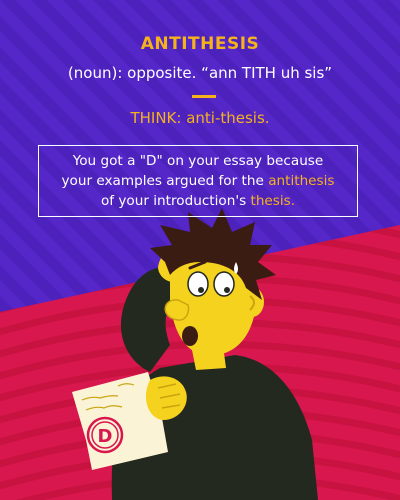  Describe the element at coordinates (177, 310) in the screenshot. I see `nose` at that location.